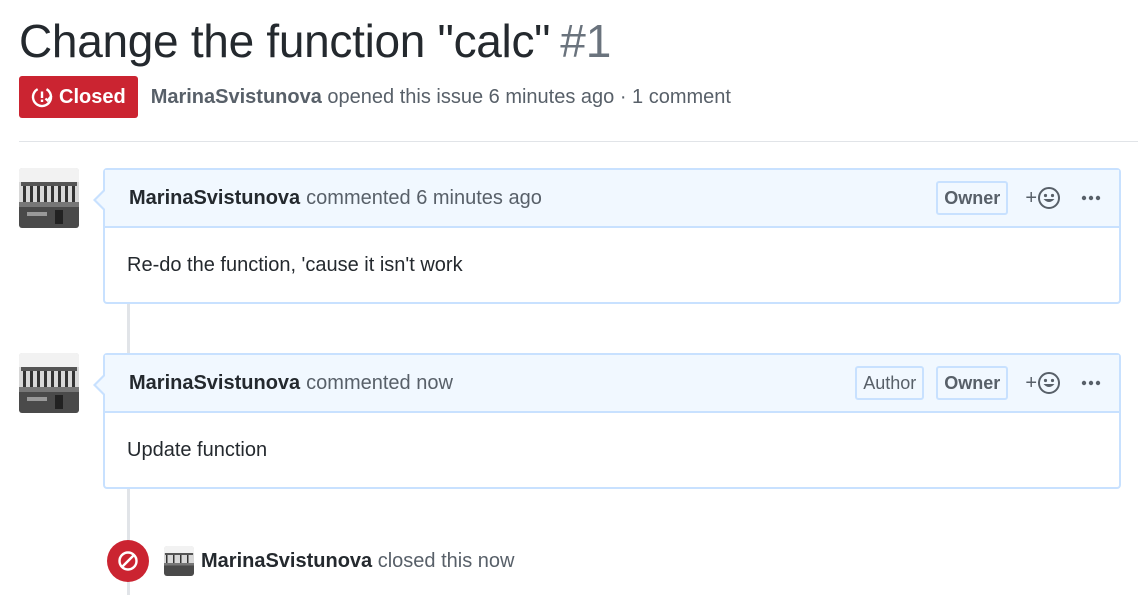 This screenshot has width=1138, height=595. I want to click on author-label: Author, so click(890, 383).